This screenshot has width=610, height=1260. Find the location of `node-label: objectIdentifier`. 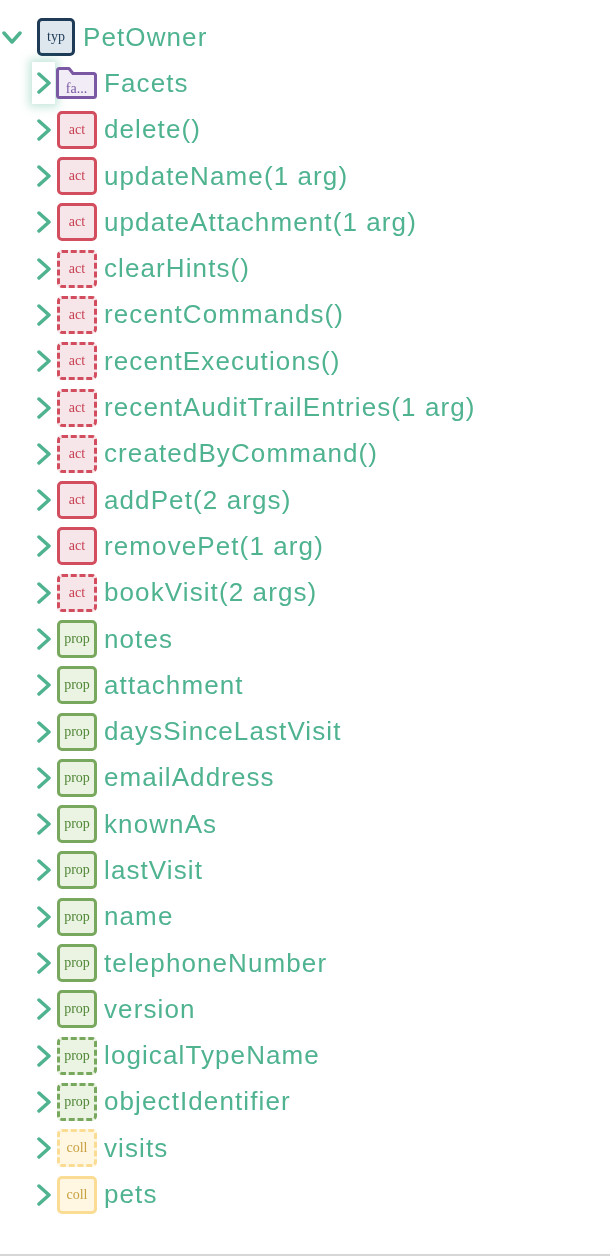

node-label: objectIdentifier is located at coordinates (197, 1102).